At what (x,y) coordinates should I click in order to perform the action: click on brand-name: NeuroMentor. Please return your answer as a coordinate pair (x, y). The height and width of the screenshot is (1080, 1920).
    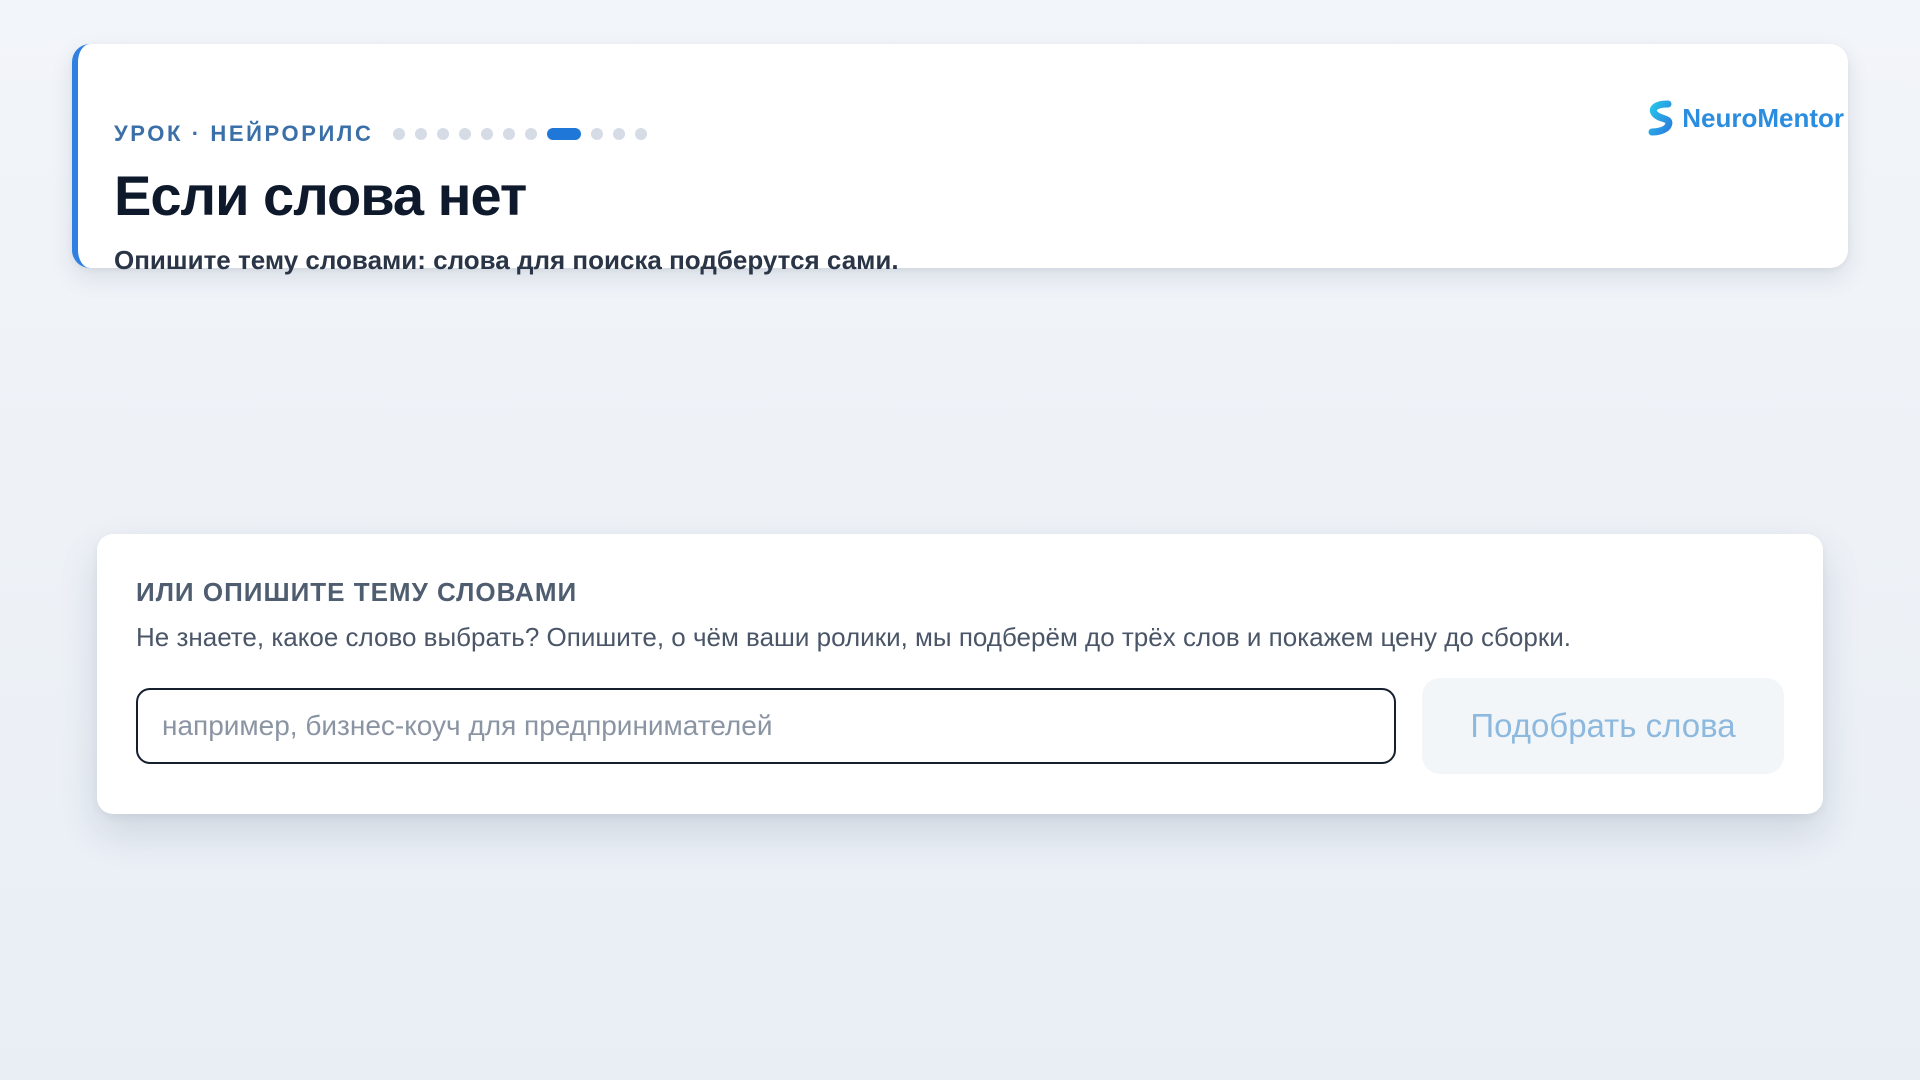
    Looking at the image, I should click on (1763, 117).